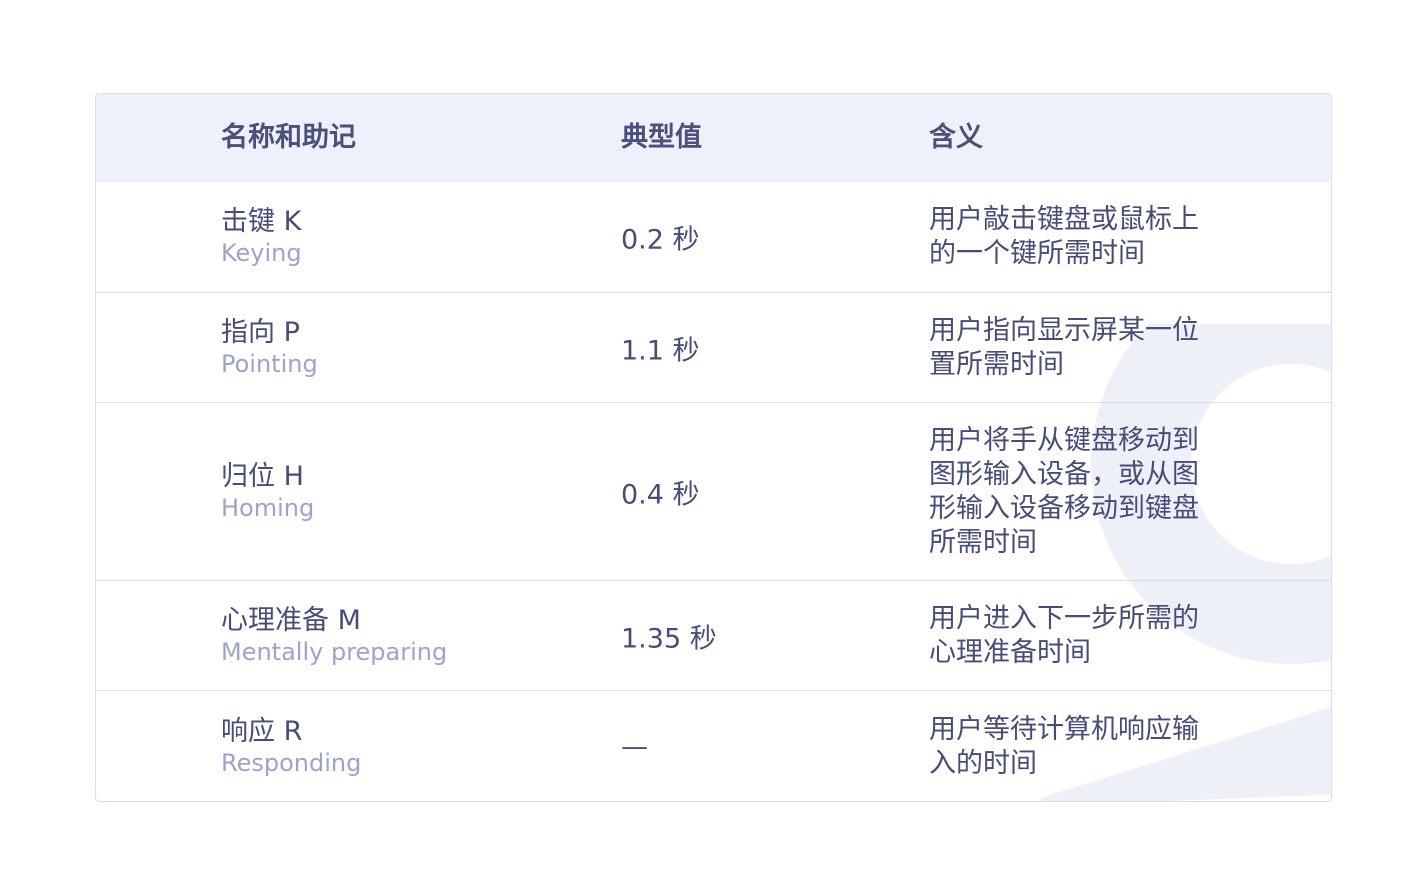  Describe the element at coordinates (260, 332) in the screenshot. I see `operator-name-cn: 指向 P` at that location.